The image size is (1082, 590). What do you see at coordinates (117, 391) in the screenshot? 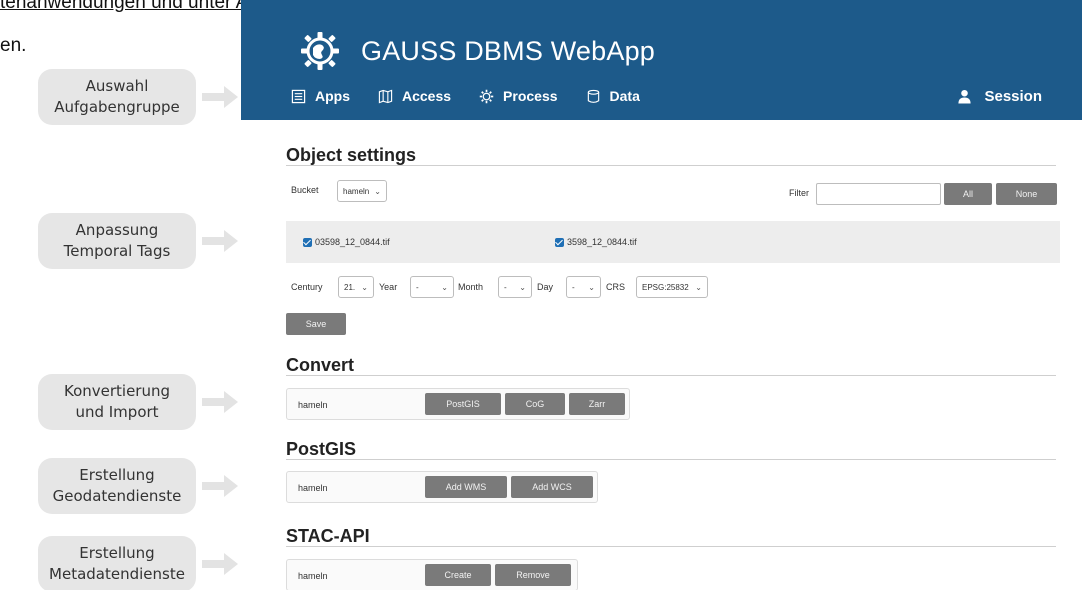
I see `annotation-label-line: Konvertierung` at bounding box center [117, 391].